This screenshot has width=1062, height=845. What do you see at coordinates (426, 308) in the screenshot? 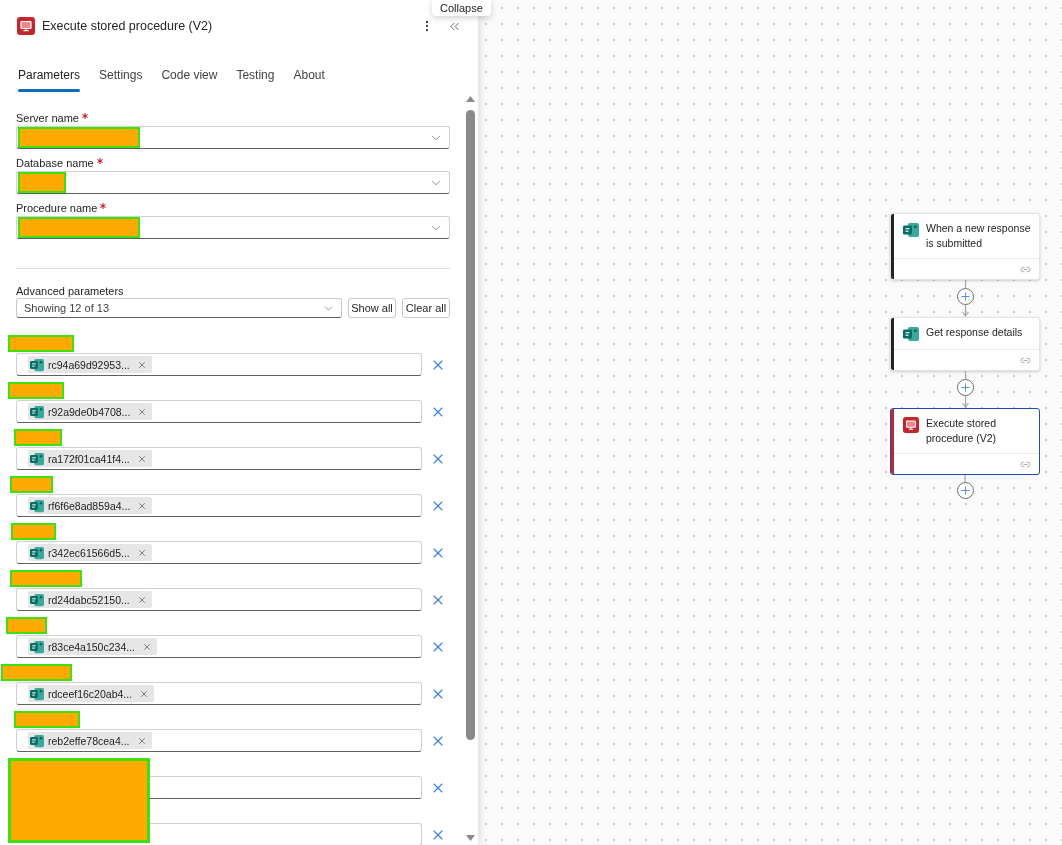
I see `text-button: Clear all` at bounding box center [426, 308].